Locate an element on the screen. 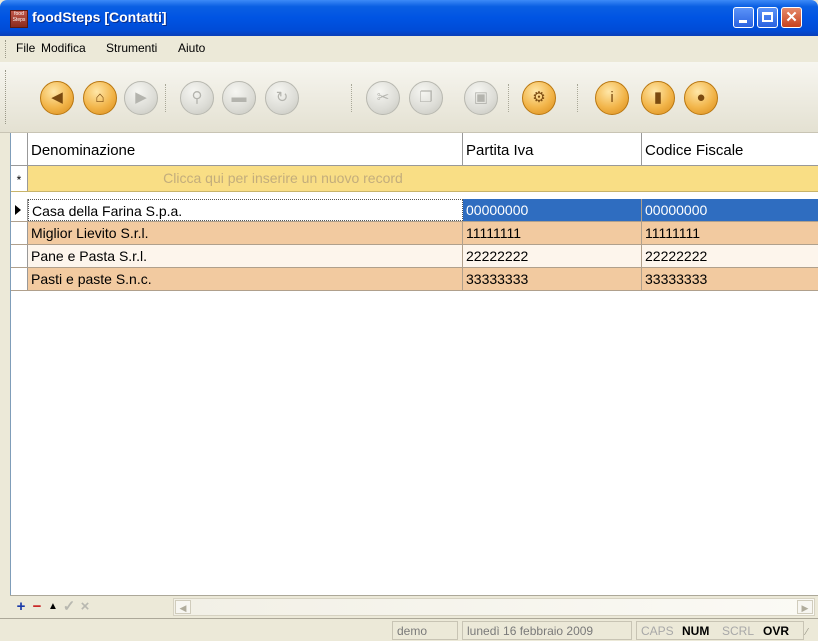 The height and width of the screenshot is (641, 818). ovr-indicator: OVR is located at coordinates (776, 631).